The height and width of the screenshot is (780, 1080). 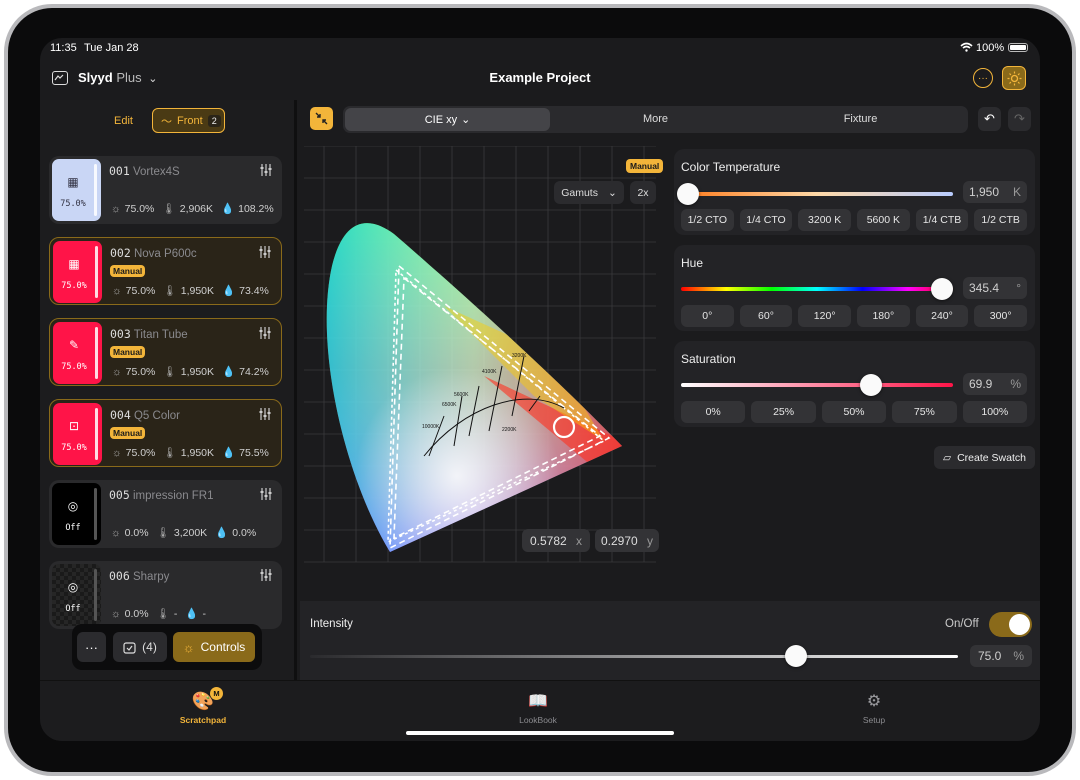 I want to click on sun-icon: ☼, so click(x=117, y=371).